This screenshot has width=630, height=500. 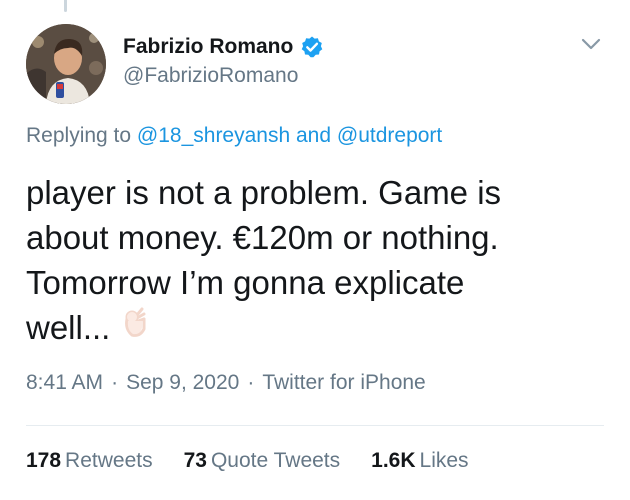 I want to click on retweets-stat: 178 Retweets, so click(x=89, y=461).